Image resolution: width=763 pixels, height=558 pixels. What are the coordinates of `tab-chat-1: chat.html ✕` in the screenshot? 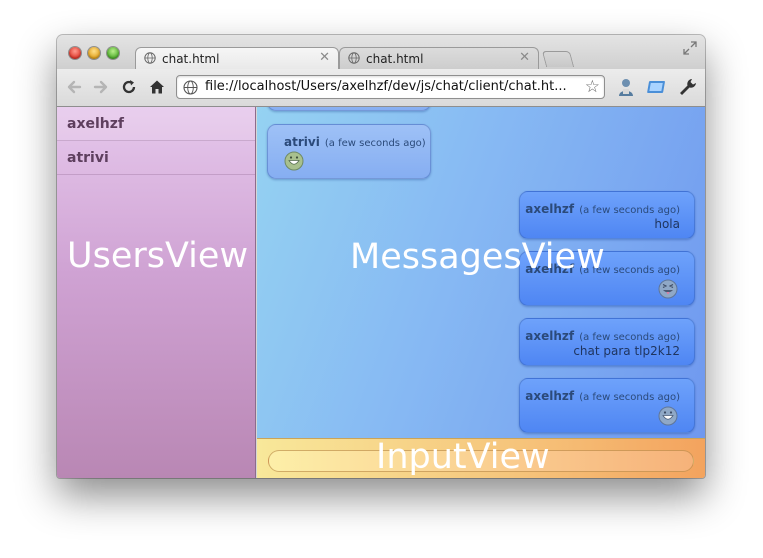 It's located at (237, 58).